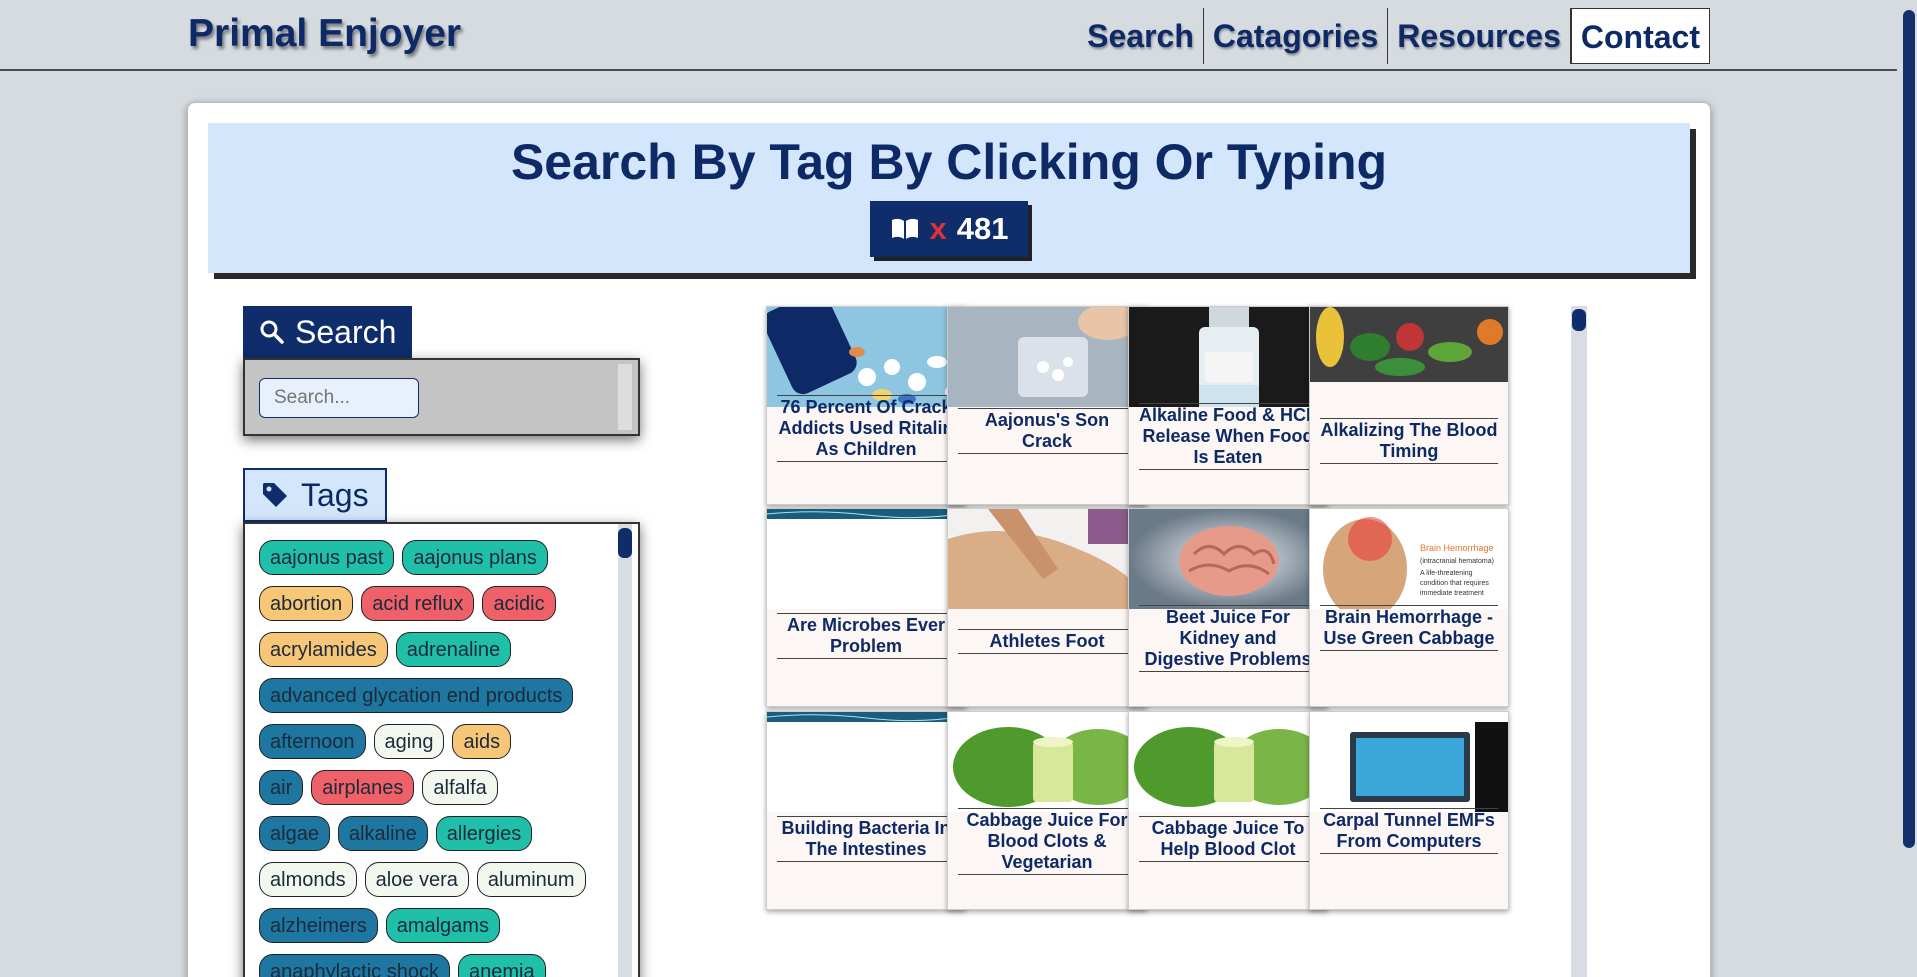  What do you see at coordinates (519, 603) in the screenshot?
I see `tag-chip: acidic` at bounding box center [519, 603].